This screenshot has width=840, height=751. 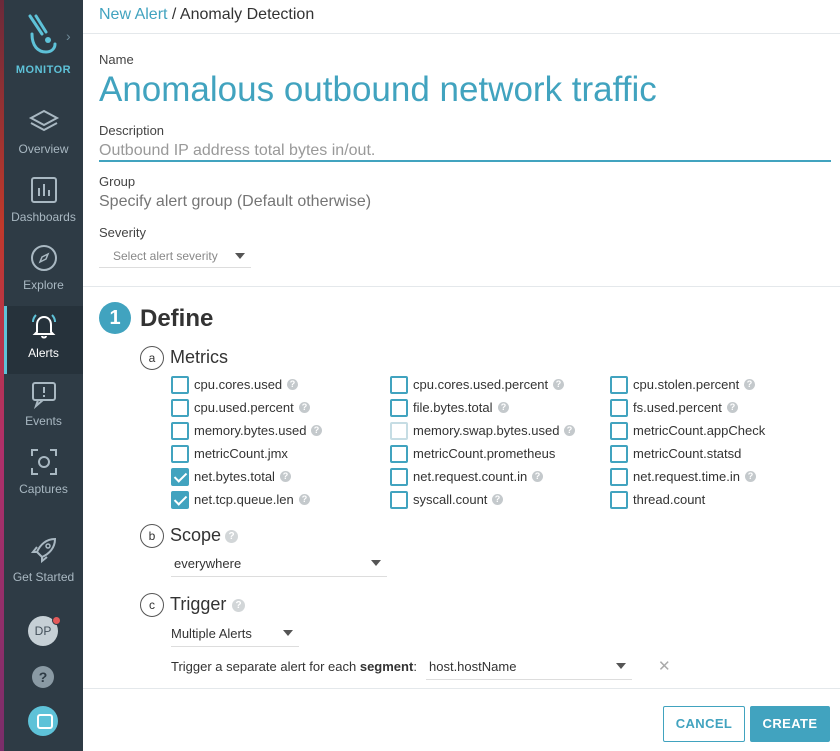 I want to click on nav-item-dashboards: Dashboards, so click(x=43, y=204).